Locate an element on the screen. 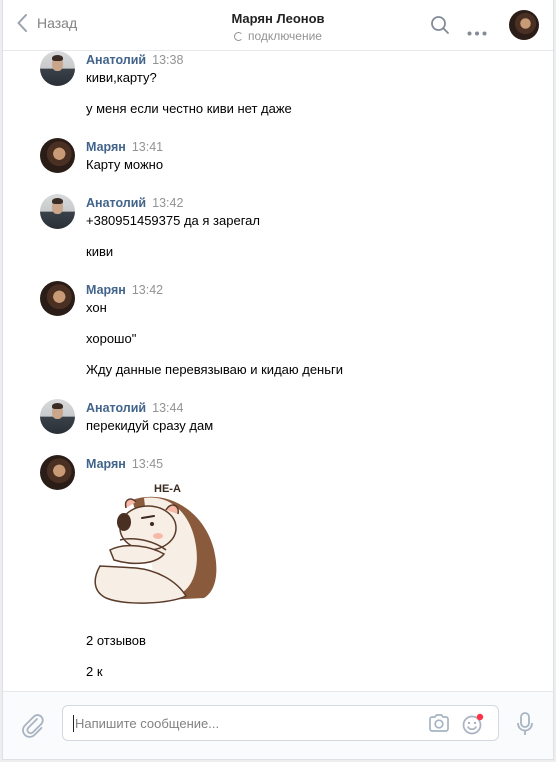 The image size is (556, 762). message-text: у меня если честно киви нет даже is located at coordinates (189, 108).